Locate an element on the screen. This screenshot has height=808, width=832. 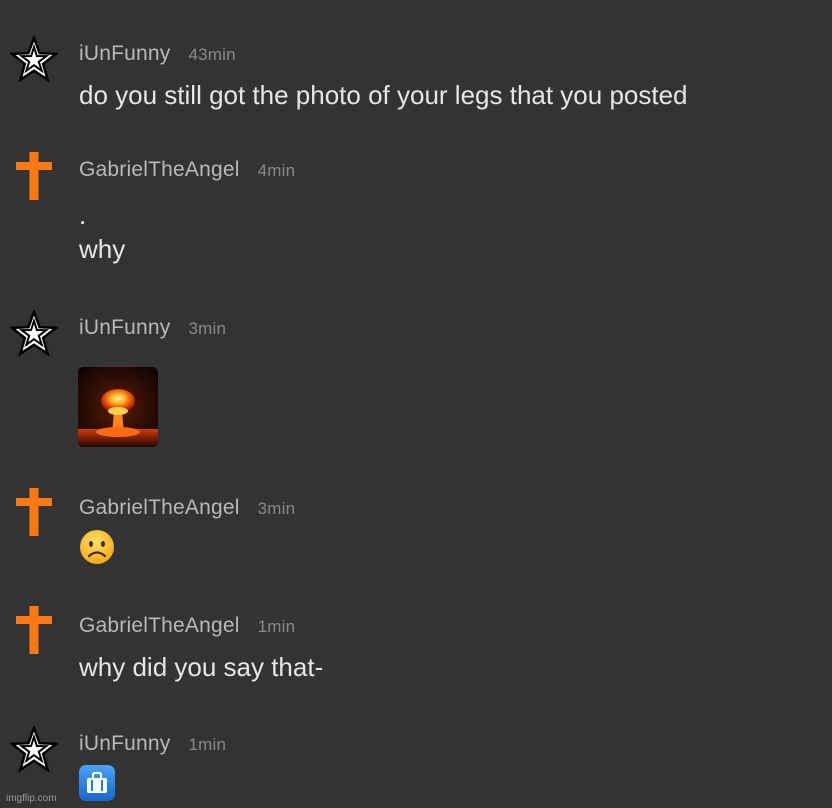
timestamp: 43min is located at coordinates (212, 54).